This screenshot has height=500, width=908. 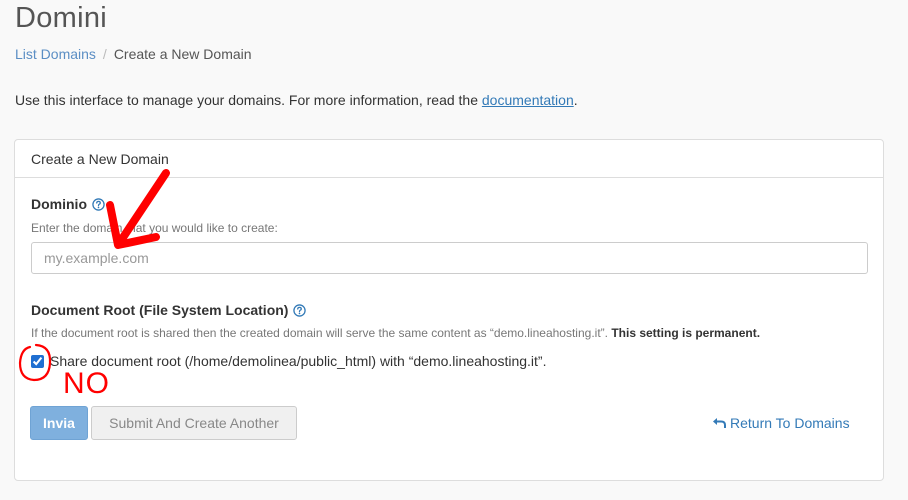 What do you see at coordinates (160, 310) in the screenshot?
I see `docroot-label-text: Document Root (File System Location)` at bounding box center [160, 310].